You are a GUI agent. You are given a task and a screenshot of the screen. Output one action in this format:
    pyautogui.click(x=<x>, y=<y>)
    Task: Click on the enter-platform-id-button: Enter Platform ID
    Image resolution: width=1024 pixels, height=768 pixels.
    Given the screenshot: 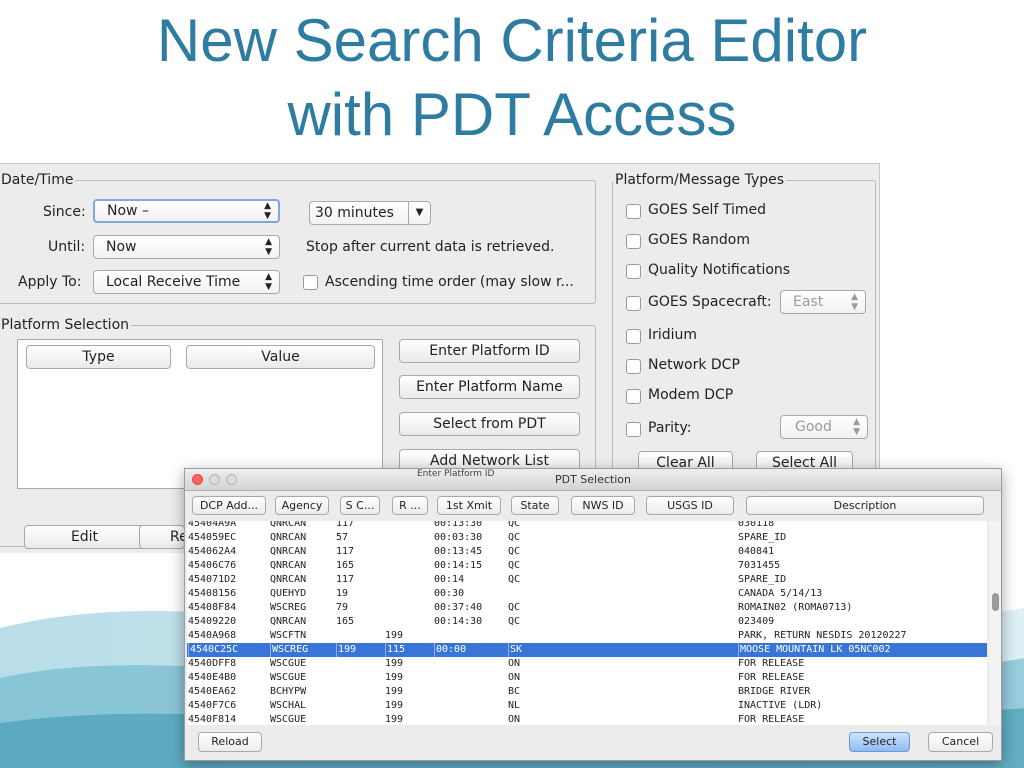 What is the action you would take?
    pyautogui.click(x=489, y=351)
    